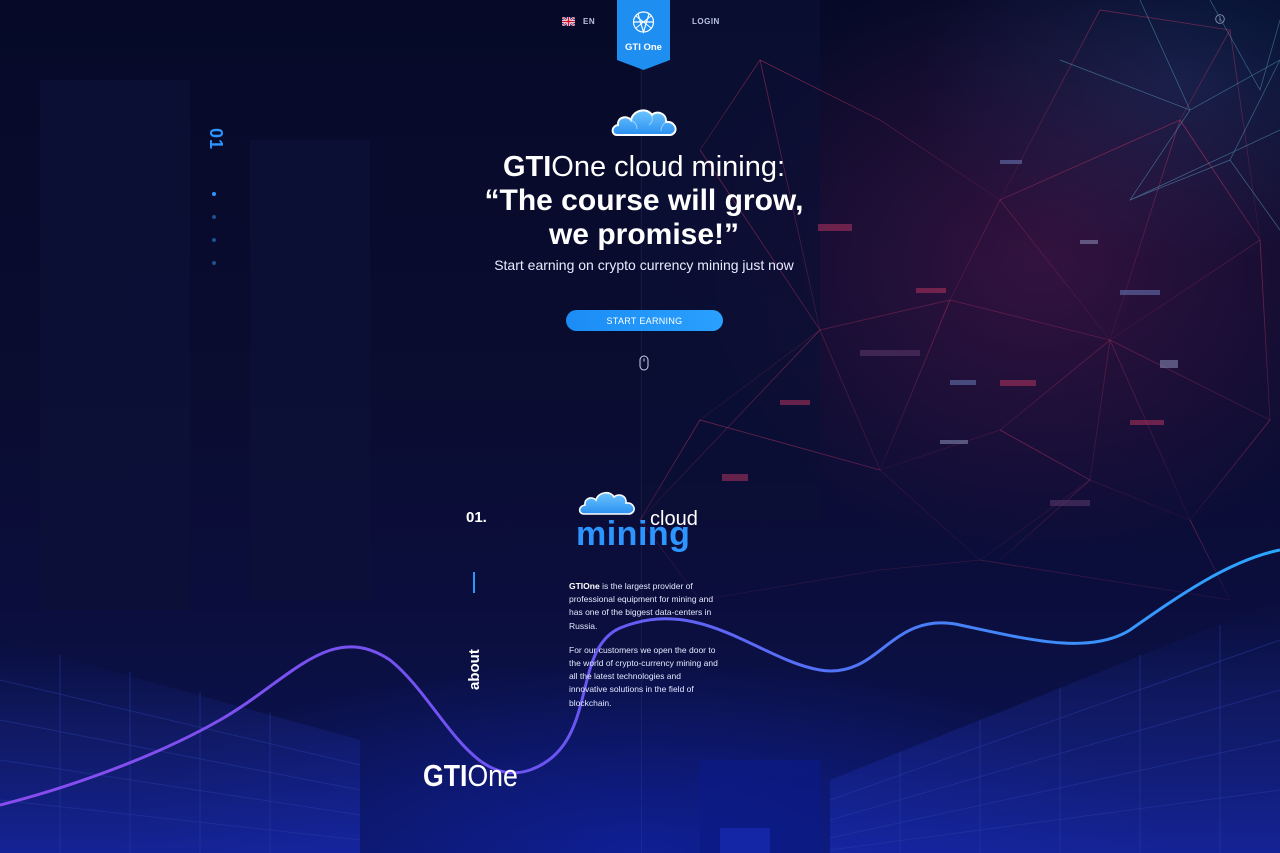 This screenshot has width=1280, height=853. I want to click on hero-title-line-2: “The course will grow,, so click(644, 200).